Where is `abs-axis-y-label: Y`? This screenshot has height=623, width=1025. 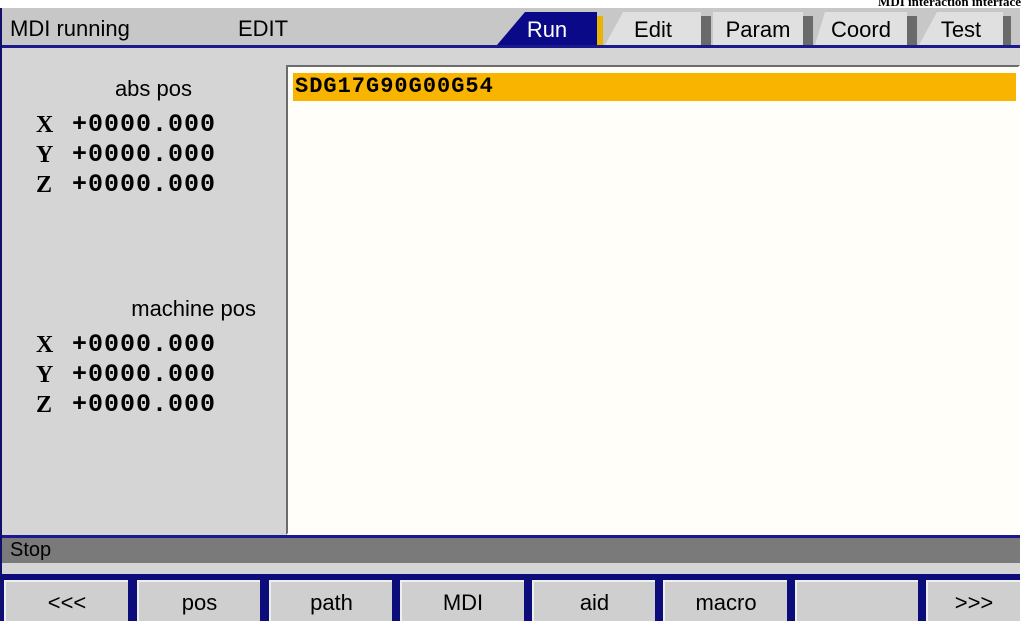 abs-axis-y-label: Y is located at coordinates (45, 155).